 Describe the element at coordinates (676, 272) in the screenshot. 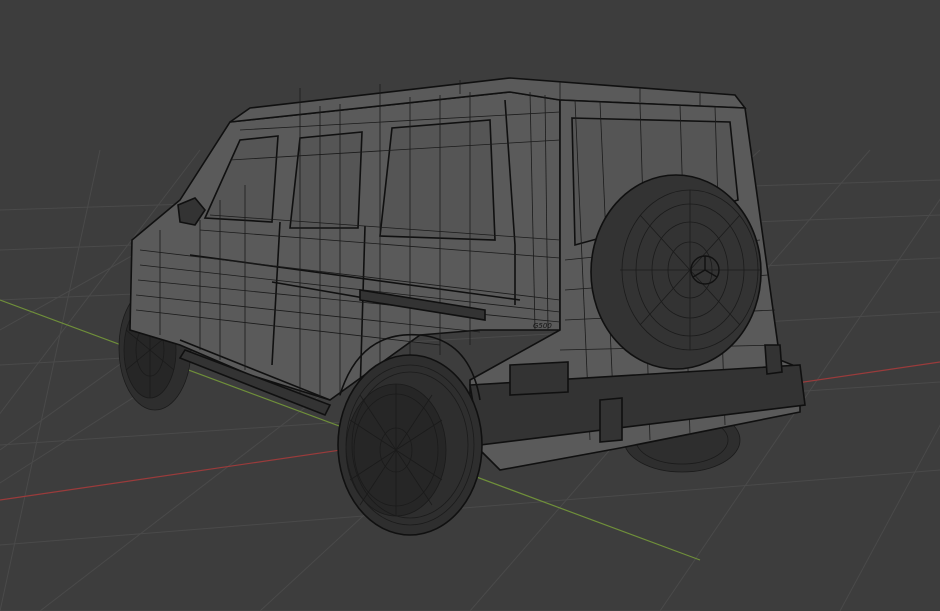

I see `spare-wheel-cover` at that location.